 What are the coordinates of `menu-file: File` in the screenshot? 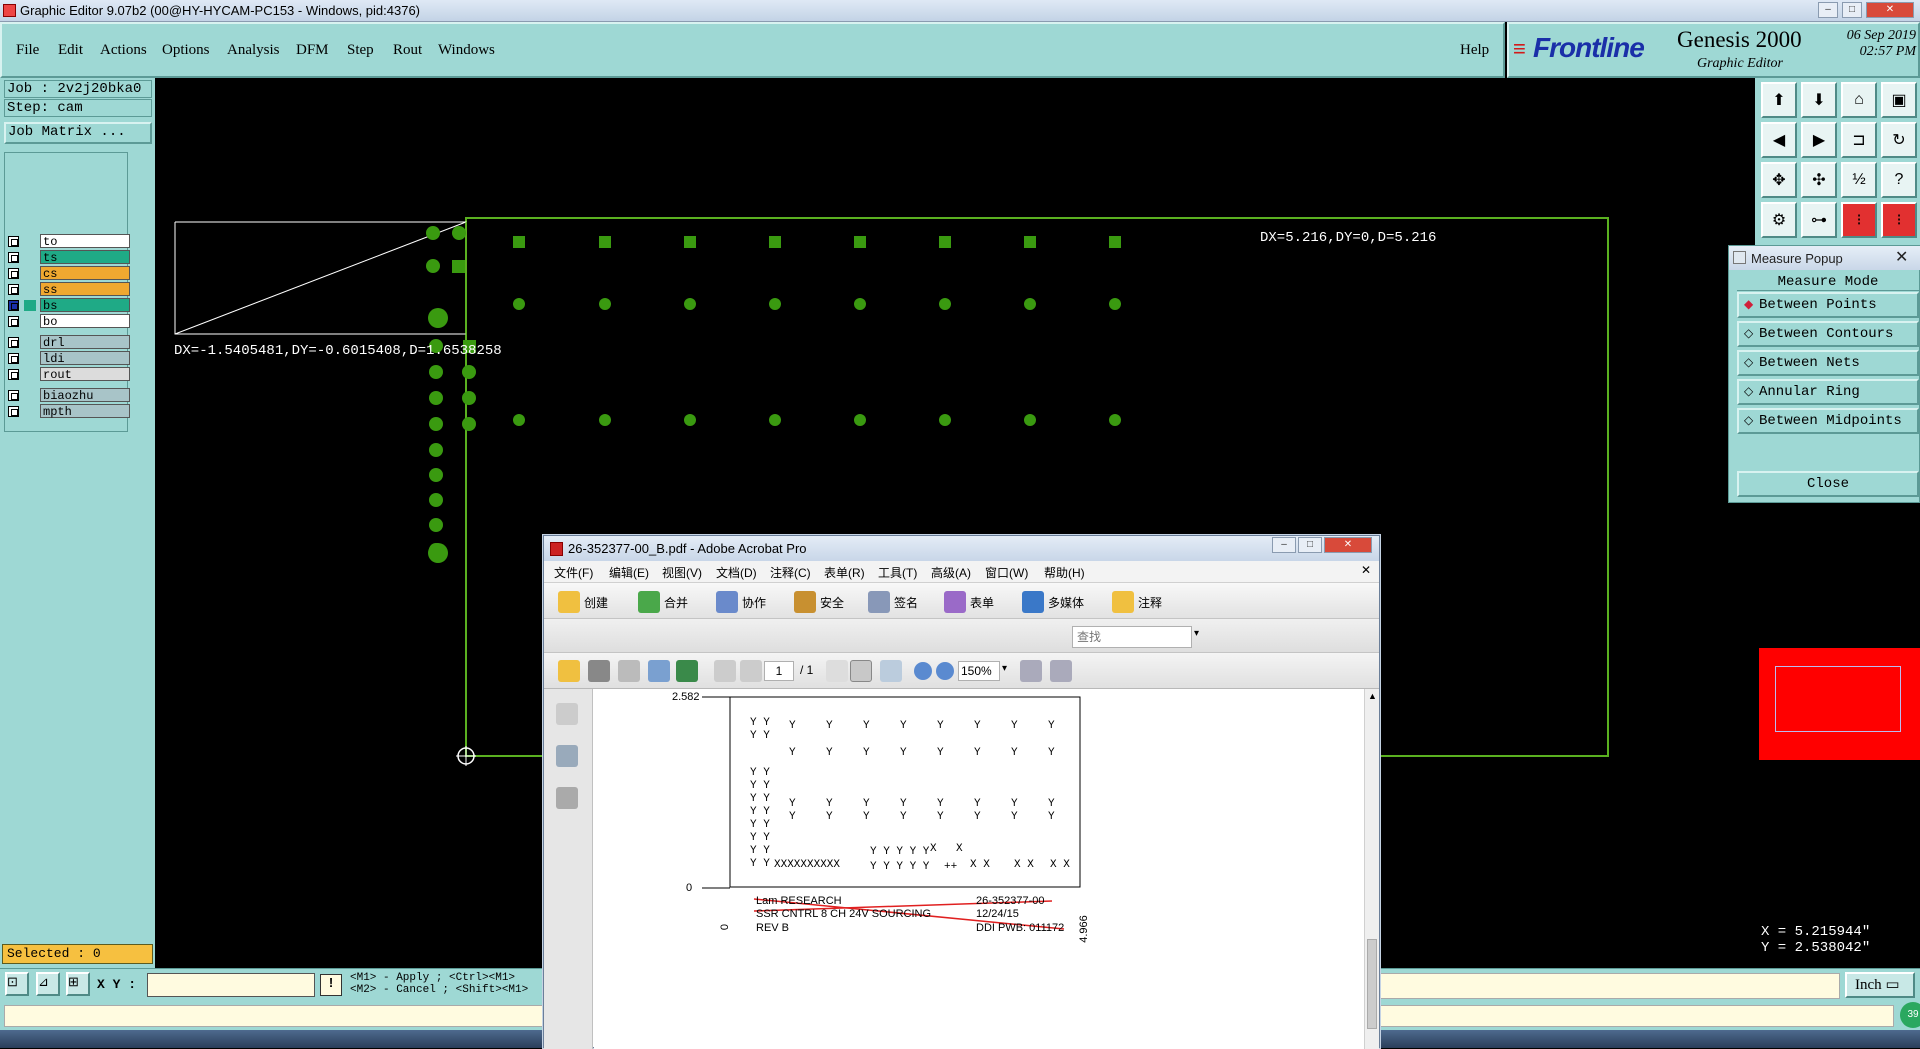 It's located at (27, 50).